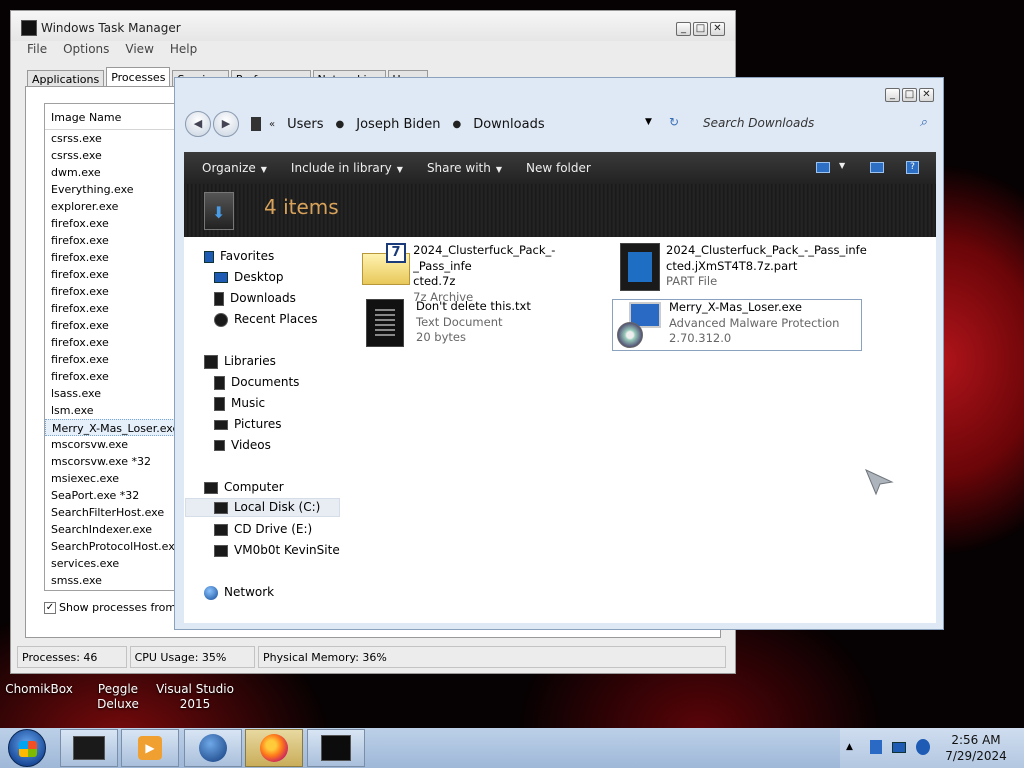  Describe the element at coordinates (195, 697) in the screenshot. I see `desktop-icon-visual-studio-label: Visual Studio 2015` at that location.